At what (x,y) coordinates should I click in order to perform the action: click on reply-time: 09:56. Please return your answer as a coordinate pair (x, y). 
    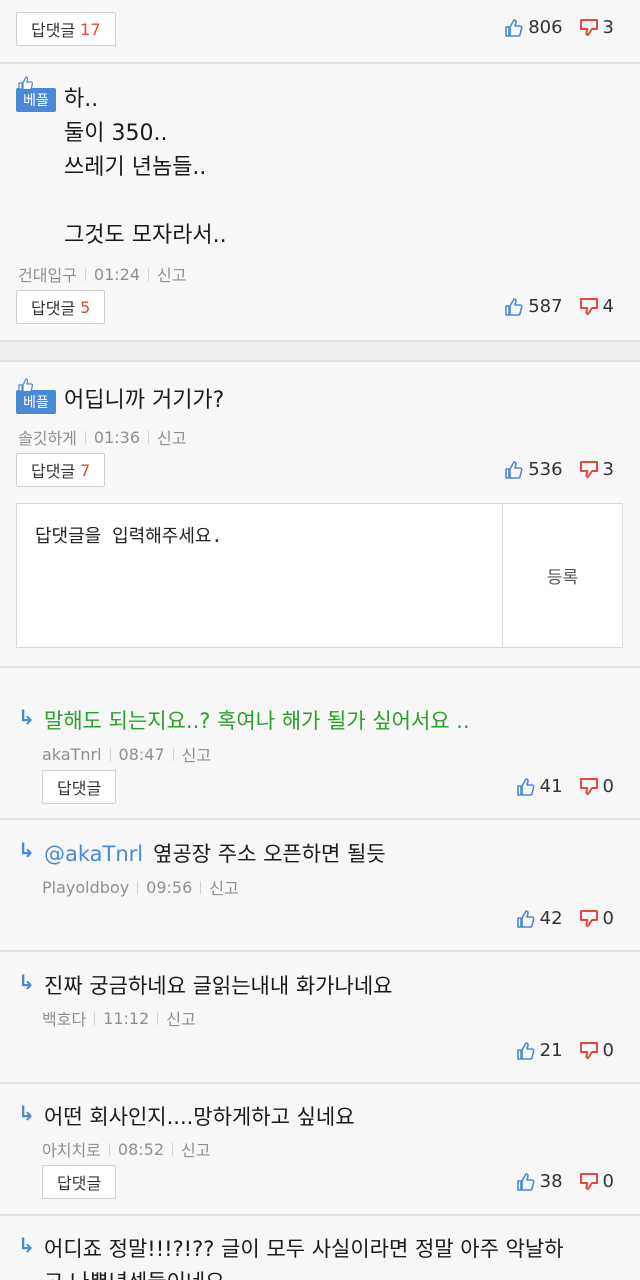
    Looking at the image, I should click on (169, 887).